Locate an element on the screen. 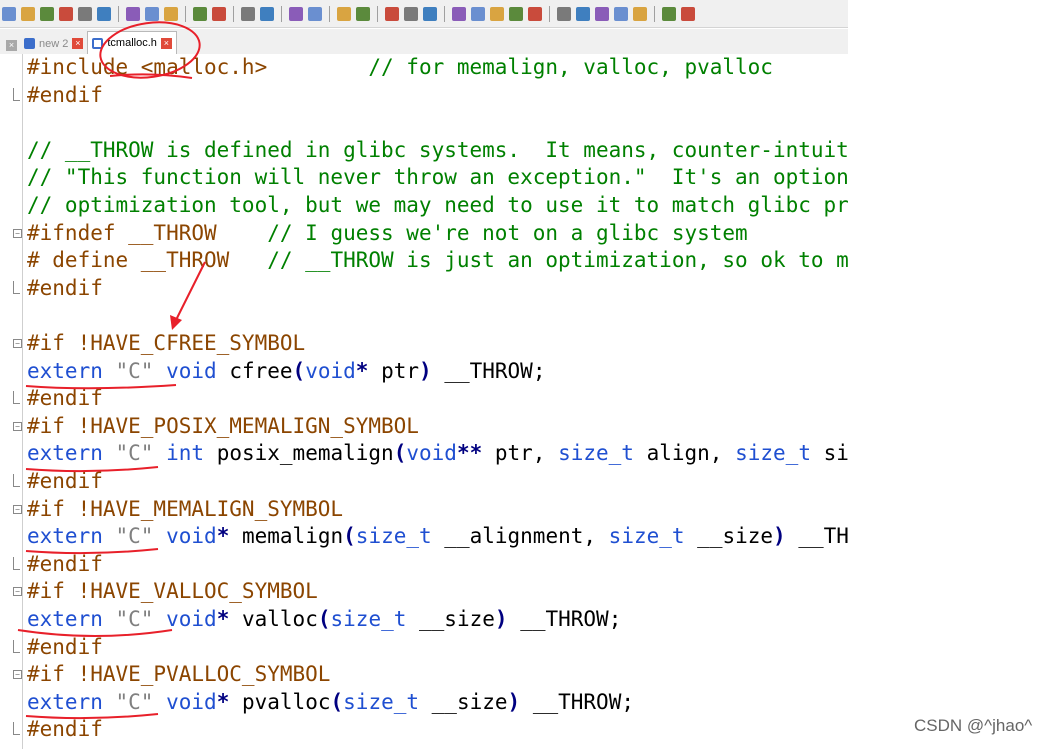  code-token: #endif is located at coordinates (65, 94).